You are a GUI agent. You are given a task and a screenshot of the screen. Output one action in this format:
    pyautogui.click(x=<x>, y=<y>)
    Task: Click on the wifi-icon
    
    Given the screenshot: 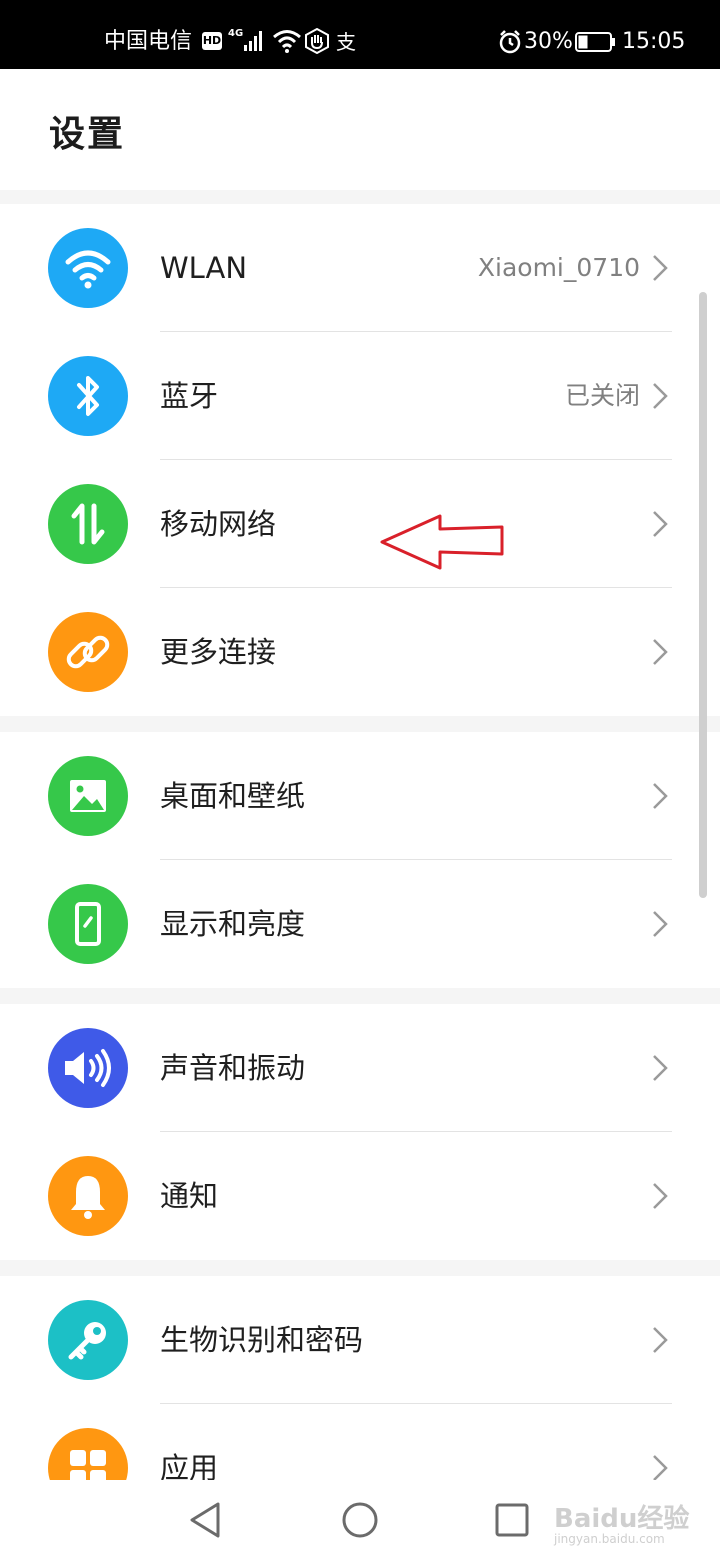 What is the action you would take?
    pyautogui.click(x=88, y=268)
    